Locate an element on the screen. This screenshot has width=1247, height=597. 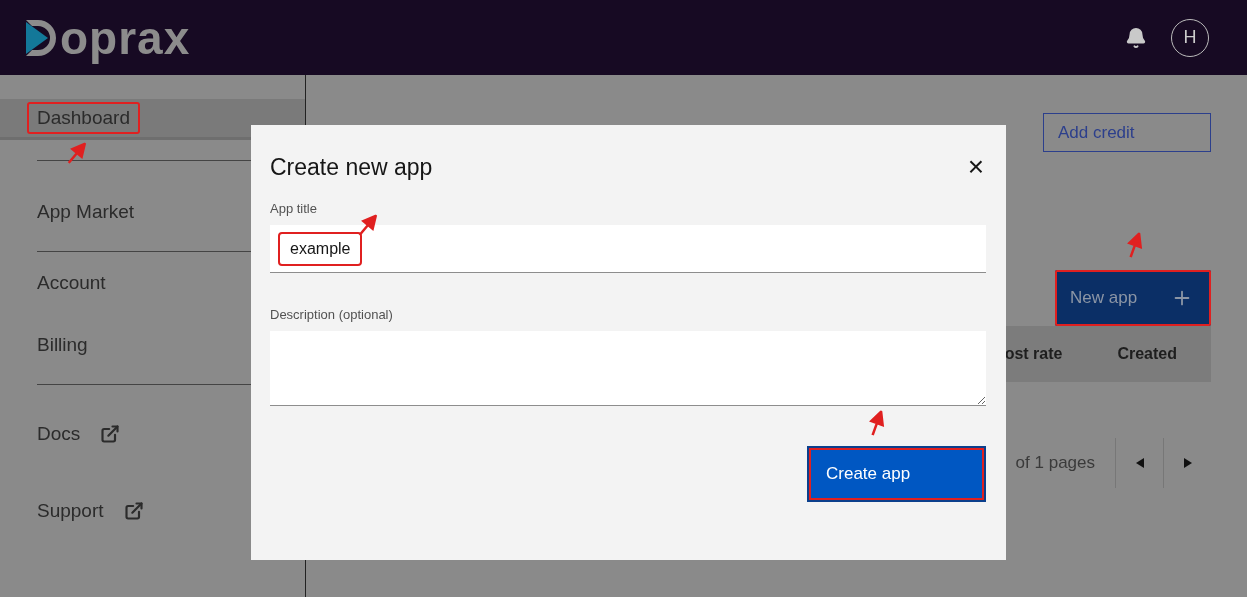
column-header: ost rate is located at coordinates (1033, 354).